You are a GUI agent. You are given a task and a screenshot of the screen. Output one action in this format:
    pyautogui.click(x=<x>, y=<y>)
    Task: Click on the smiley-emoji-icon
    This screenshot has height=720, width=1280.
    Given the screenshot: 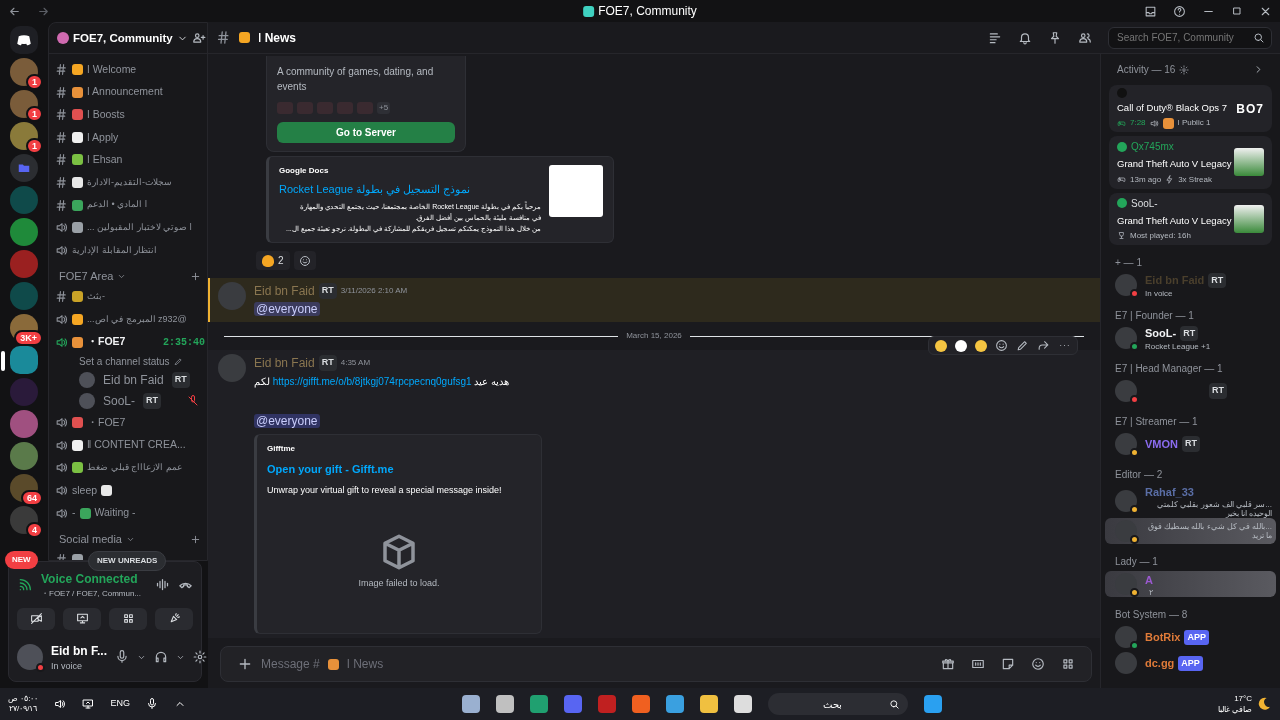 What is the action you would take?
    pyautogui.click(x=941, y=345)
    